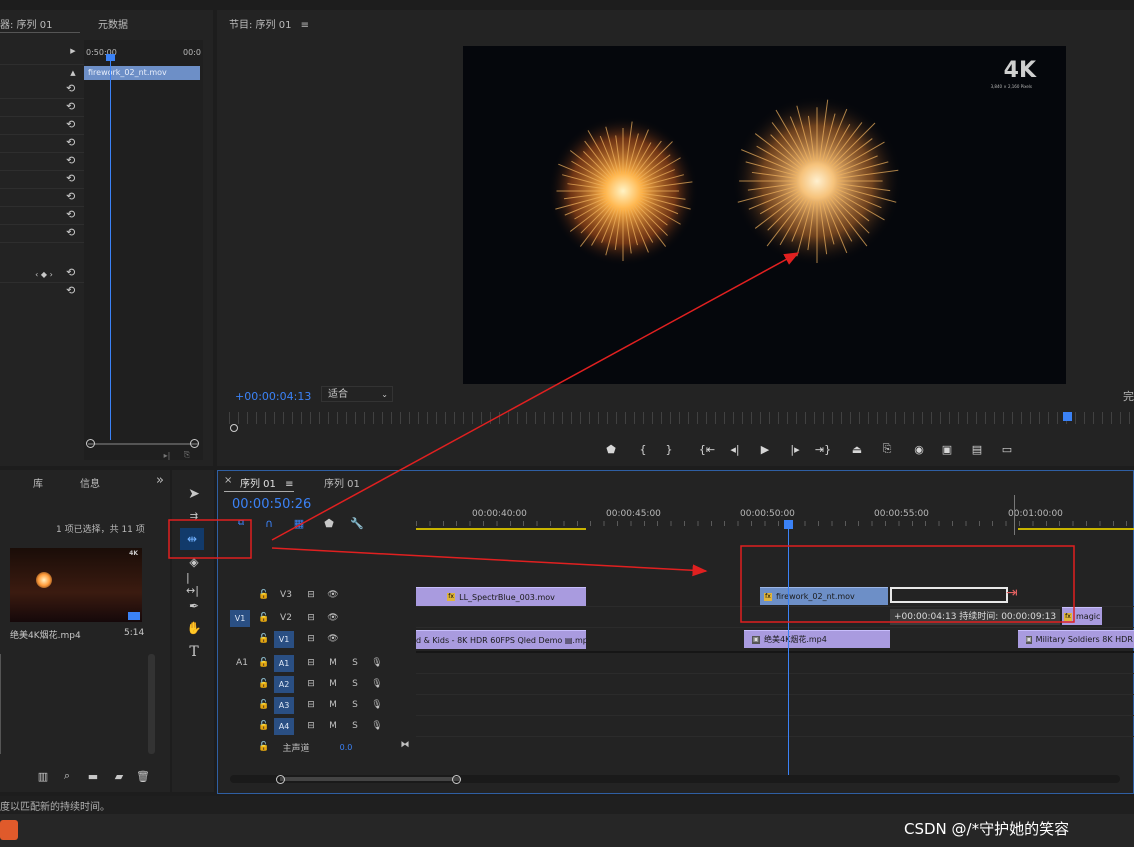  What do you see at coordinates (357, 523) in the screenshot?
I see `wrench-icon: 🔧` at bounding box center [357, 523].